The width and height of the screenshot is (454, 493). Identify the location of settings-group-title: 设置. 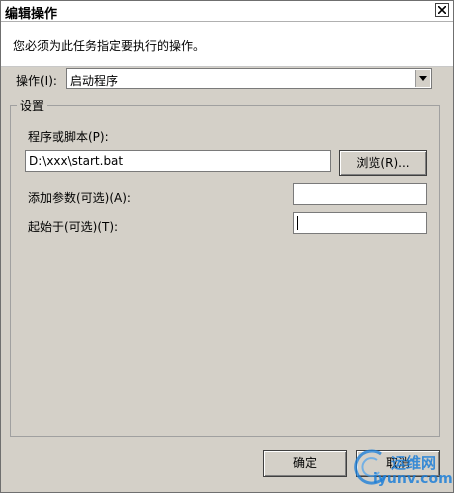
(32, 105).